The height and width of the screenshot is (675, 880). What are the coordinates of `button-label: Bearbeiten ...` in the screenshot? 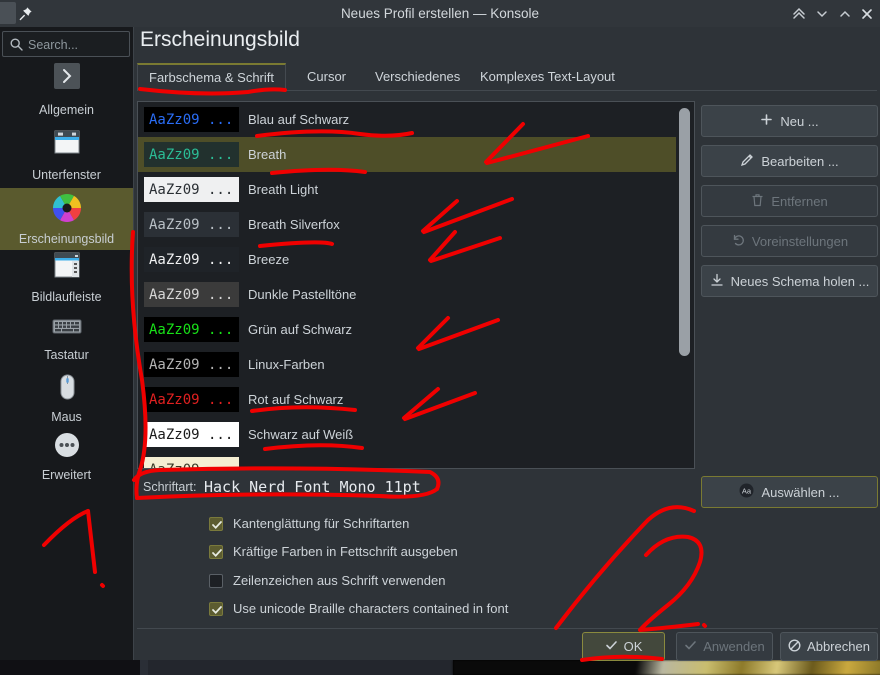 It's located at (800, 161).